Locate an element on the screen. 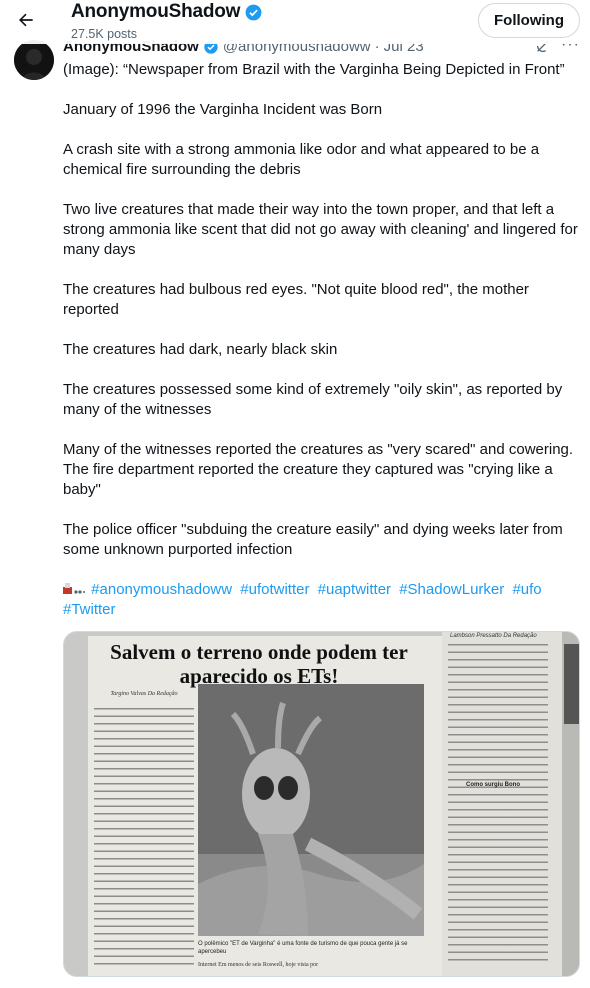  hashtag-link: #ufo is located at coordinates (526, 589).